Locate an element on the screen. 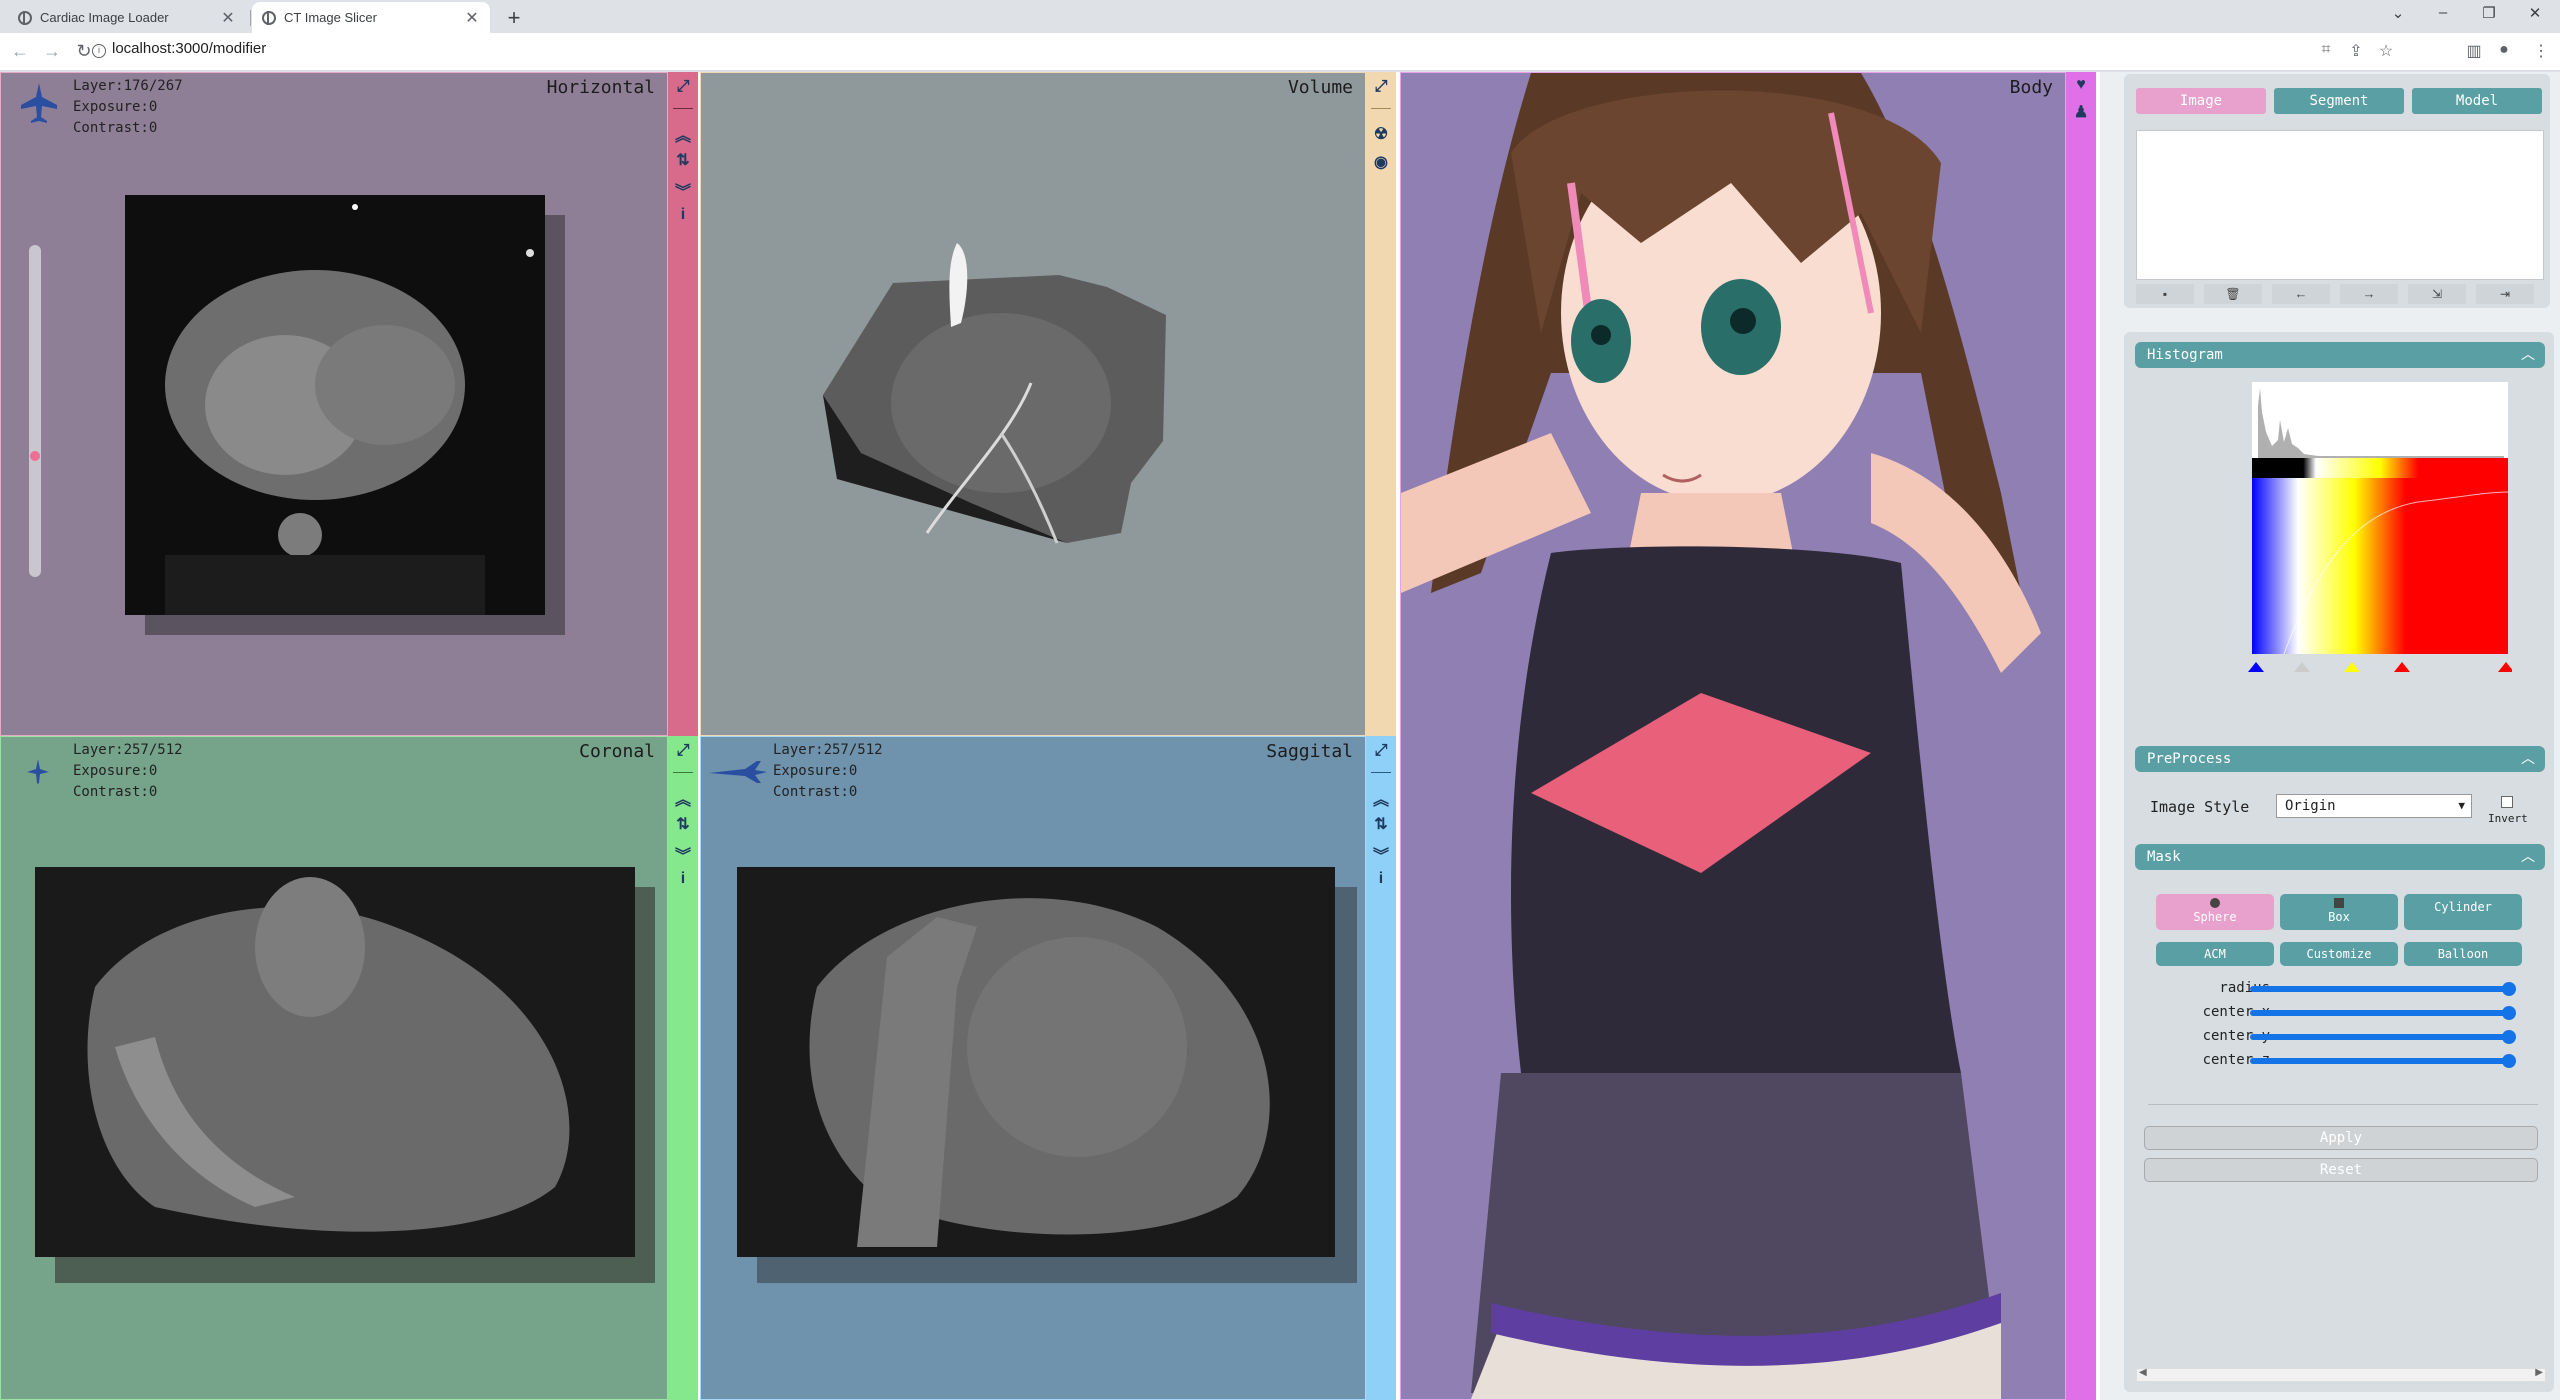  mask-customize-button: Customize is located at coordinates (2339, 954).